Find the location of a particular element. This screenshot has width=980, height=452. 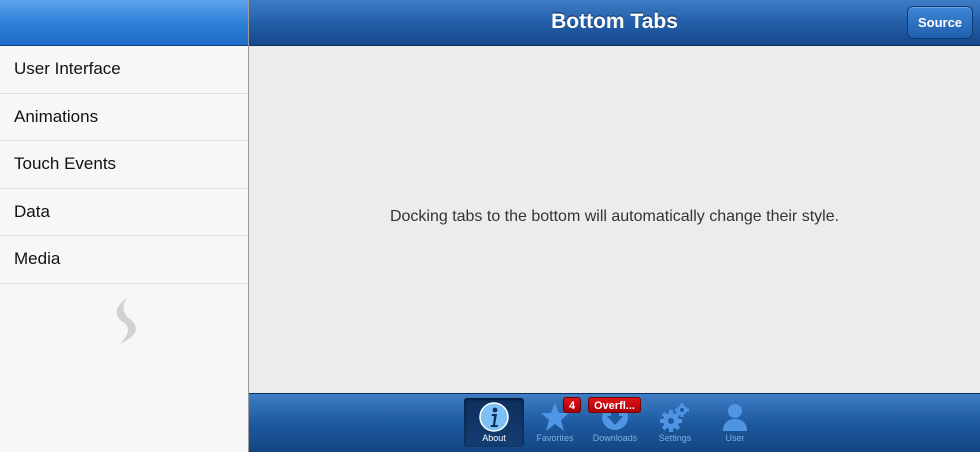

tab-user: User is located at coordinates (735, 422).